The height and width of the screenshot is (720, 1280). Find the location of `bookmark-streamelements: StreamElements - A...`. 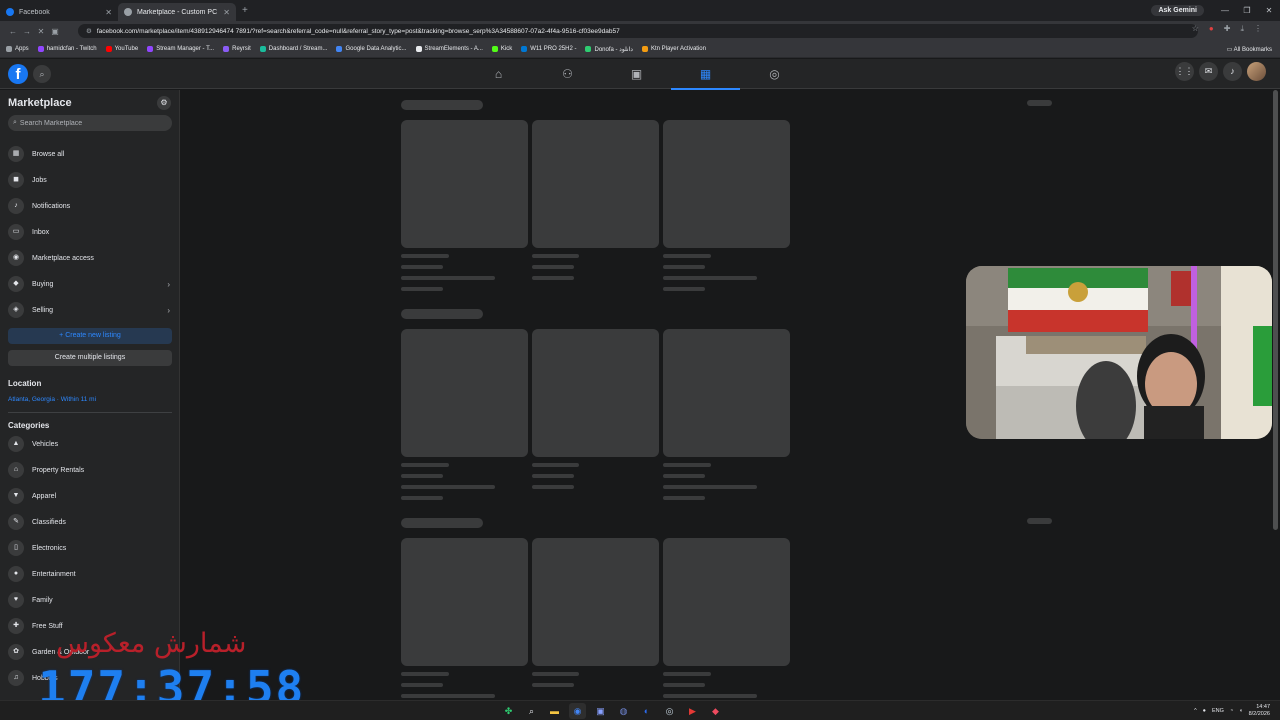

bookmark-streamelements: StreamElements - A... is located at coordinates (449, 49).